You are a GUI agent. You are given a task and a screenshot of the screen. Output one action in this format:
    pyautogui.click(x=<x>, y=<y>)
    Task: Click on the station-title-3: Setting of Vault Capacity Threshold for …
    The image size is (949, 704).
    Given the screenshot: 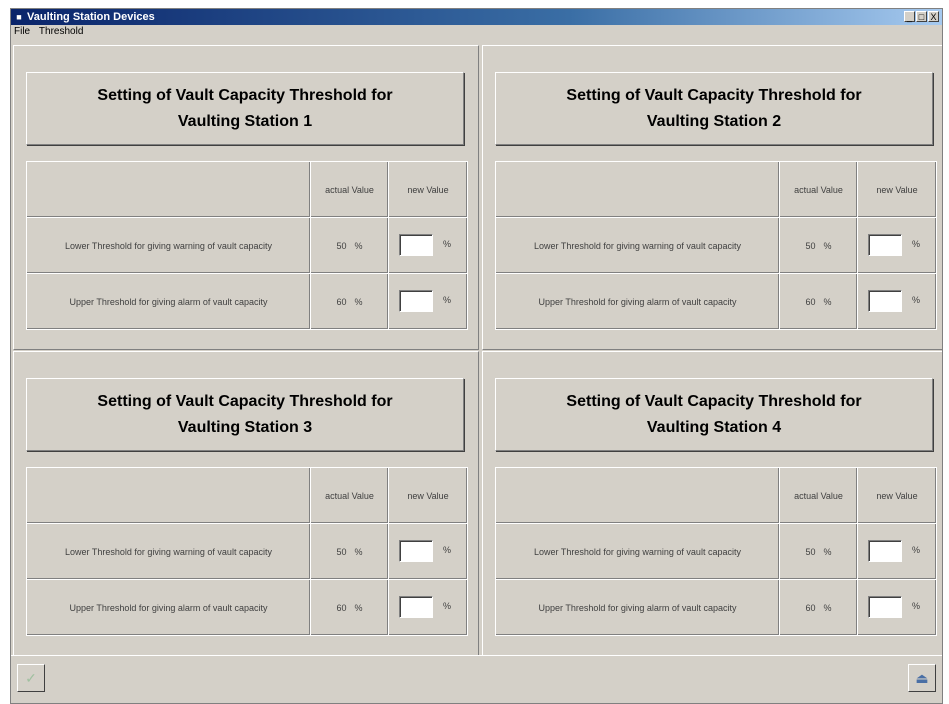 What is the action you would take?
    pyautogui.click(x=245, y=414)
    